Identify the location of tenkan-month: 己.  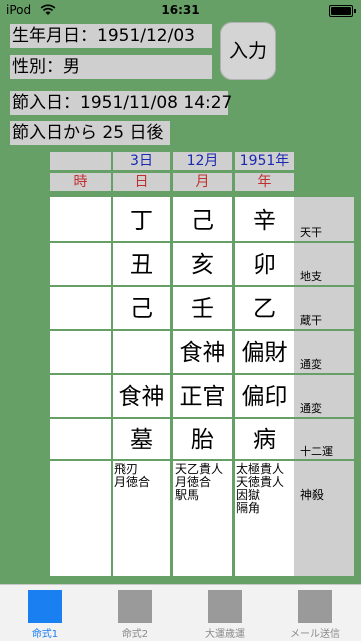
(202, 221).